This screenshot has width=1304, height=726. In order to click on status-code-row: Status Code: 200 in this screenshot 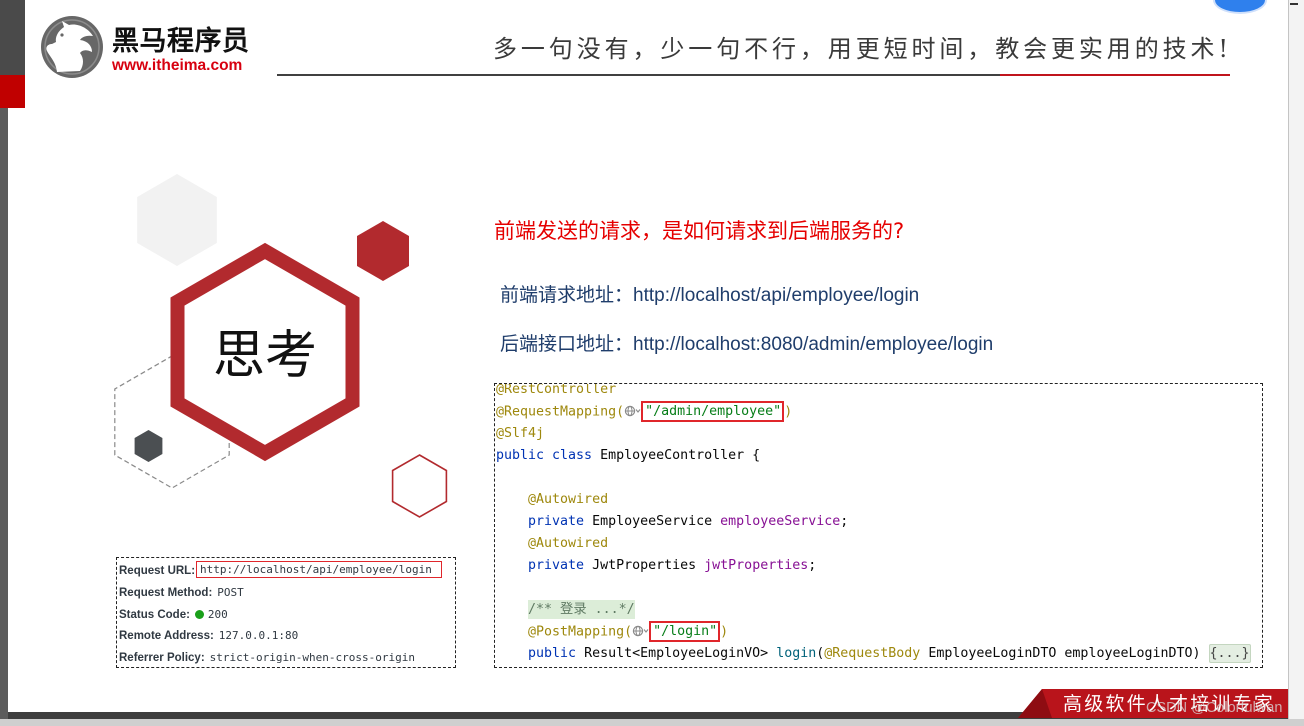, I will do `click(286, 613)`.